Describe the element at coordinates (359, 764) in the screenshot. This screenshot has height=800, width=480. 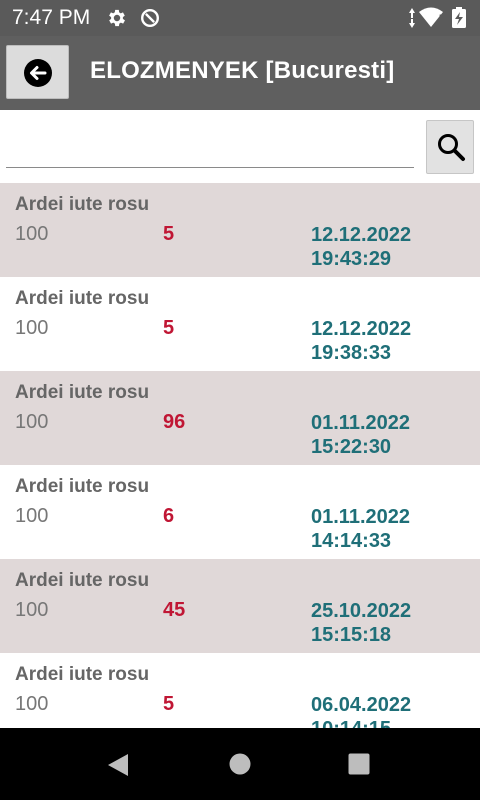
I see `nav-recents-icon` at that location.